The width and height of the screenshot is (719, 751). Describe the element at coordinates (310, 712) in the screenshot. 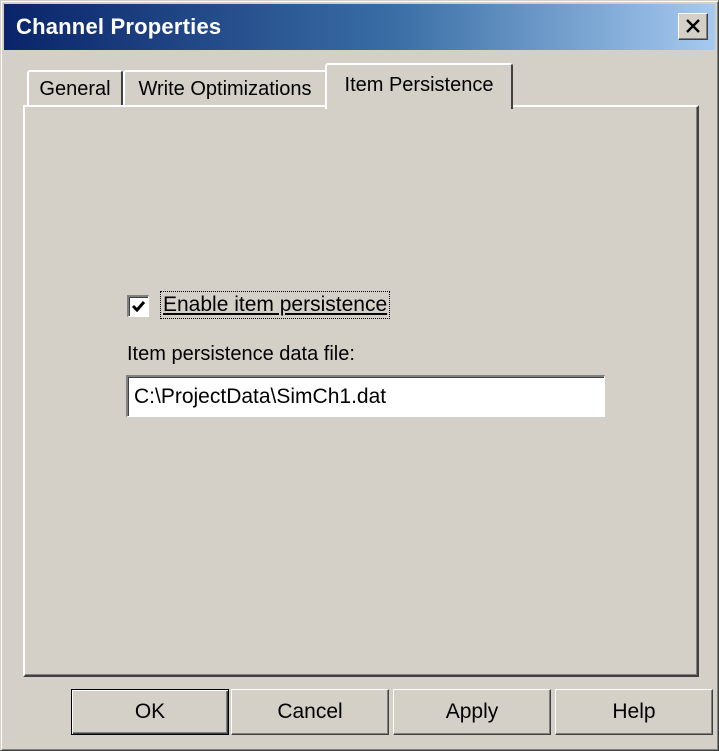

I see `cancel-button: Cancel` at that location.